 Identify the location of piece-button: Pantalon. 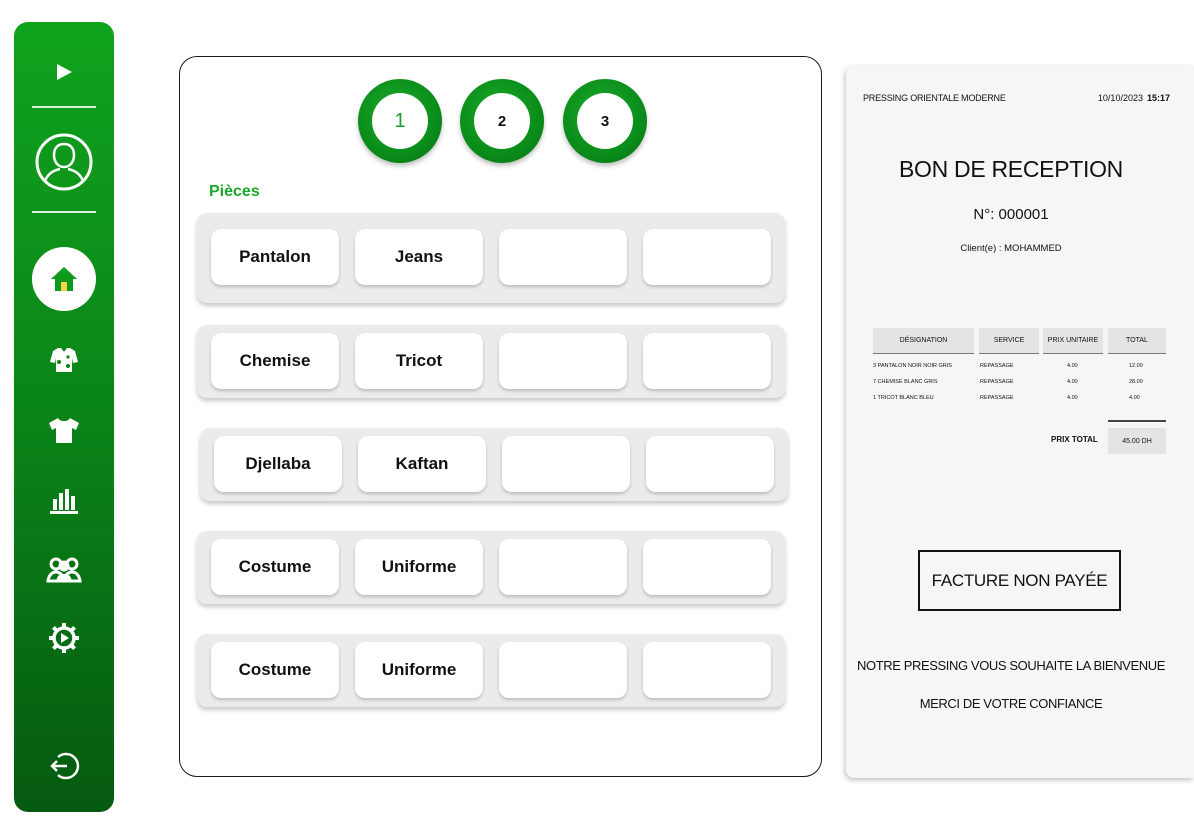
(275, 257).